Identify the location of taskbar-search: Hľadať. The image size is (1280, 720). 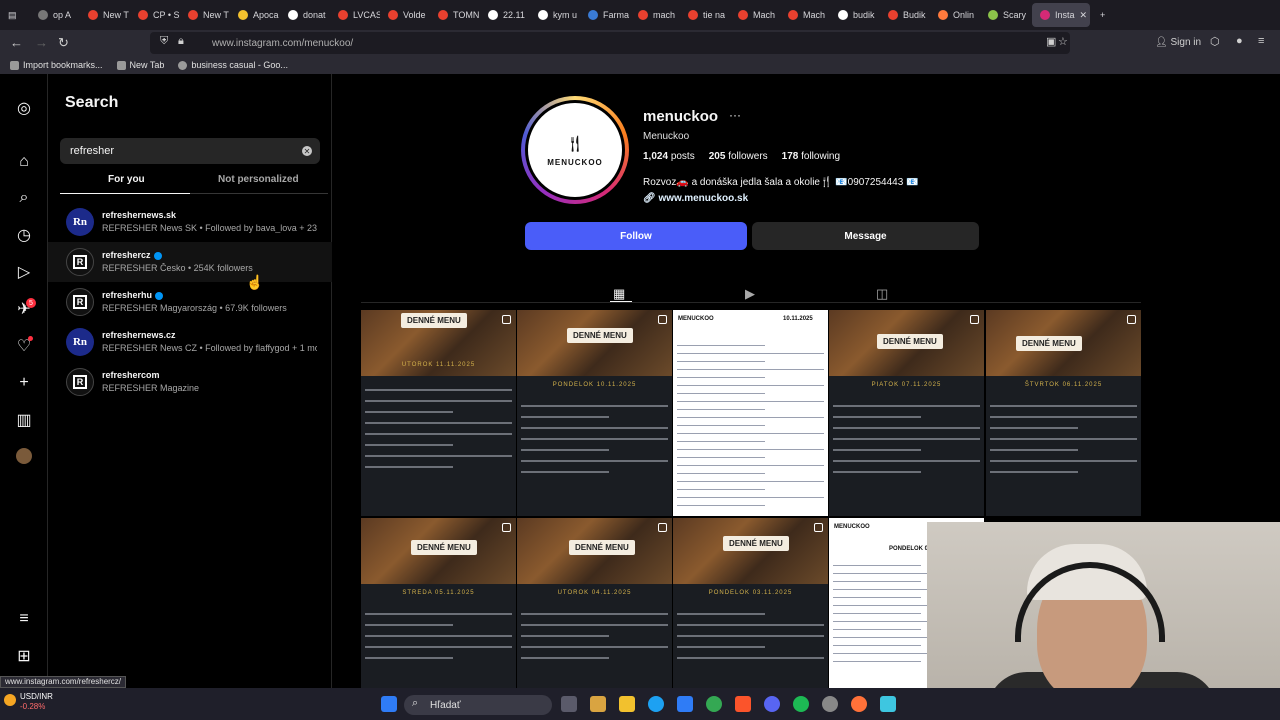
(478, 705).